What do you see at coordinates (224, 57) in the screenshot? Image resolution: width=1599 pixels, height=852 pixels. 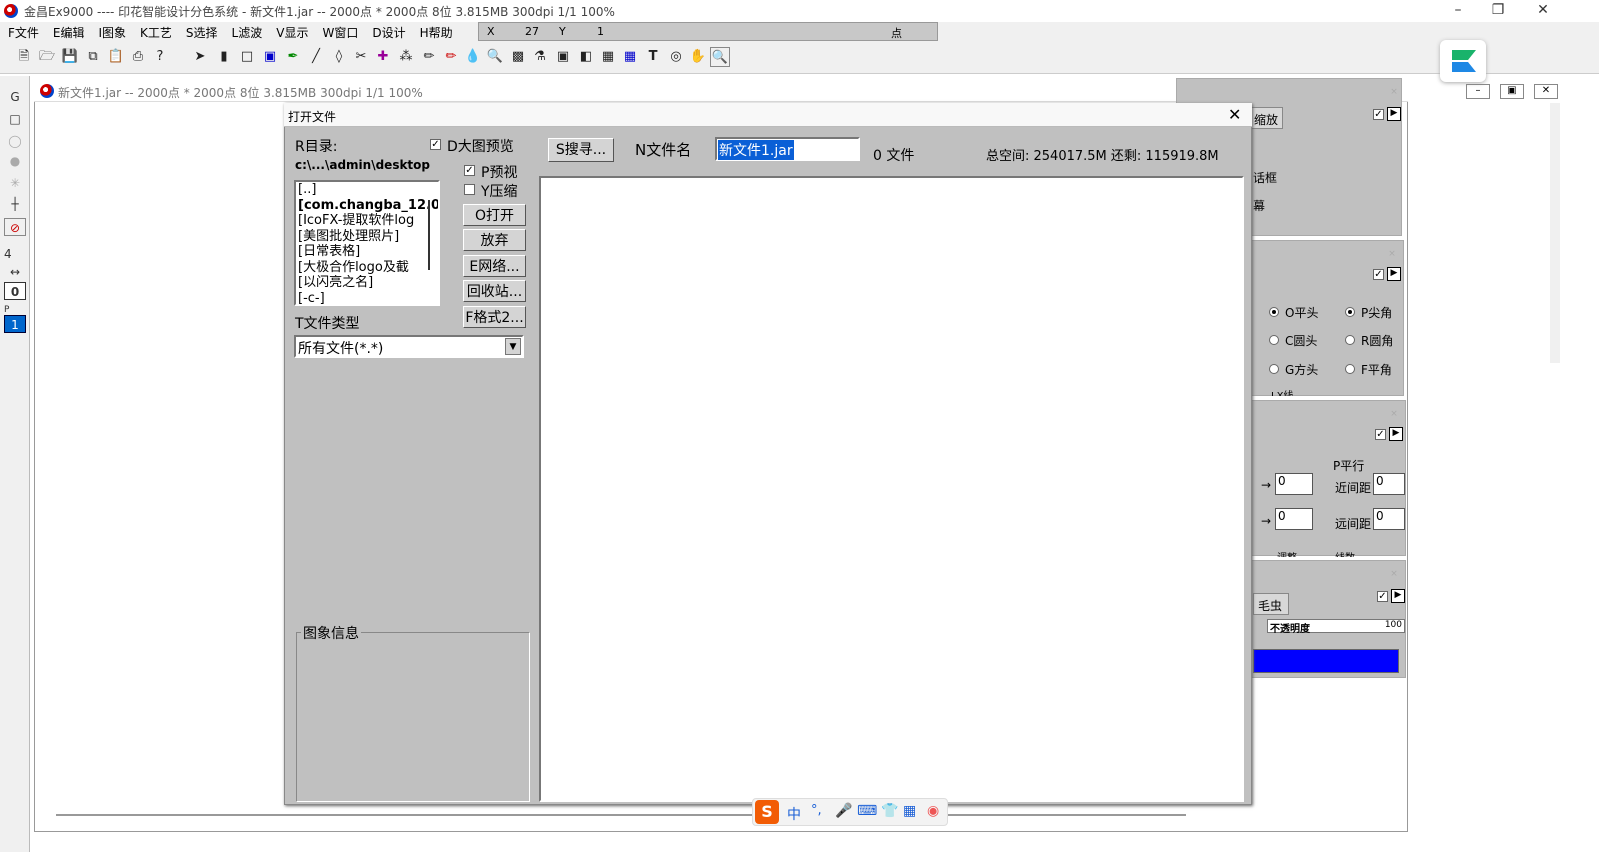 I see `eraser-icon: ▮` at bounding box center [224, 57].